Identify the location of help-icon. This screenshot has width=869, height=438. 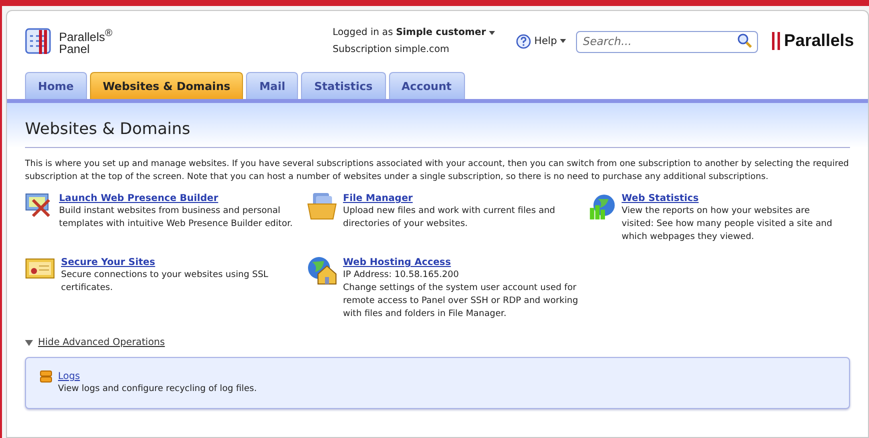
(524, 41).